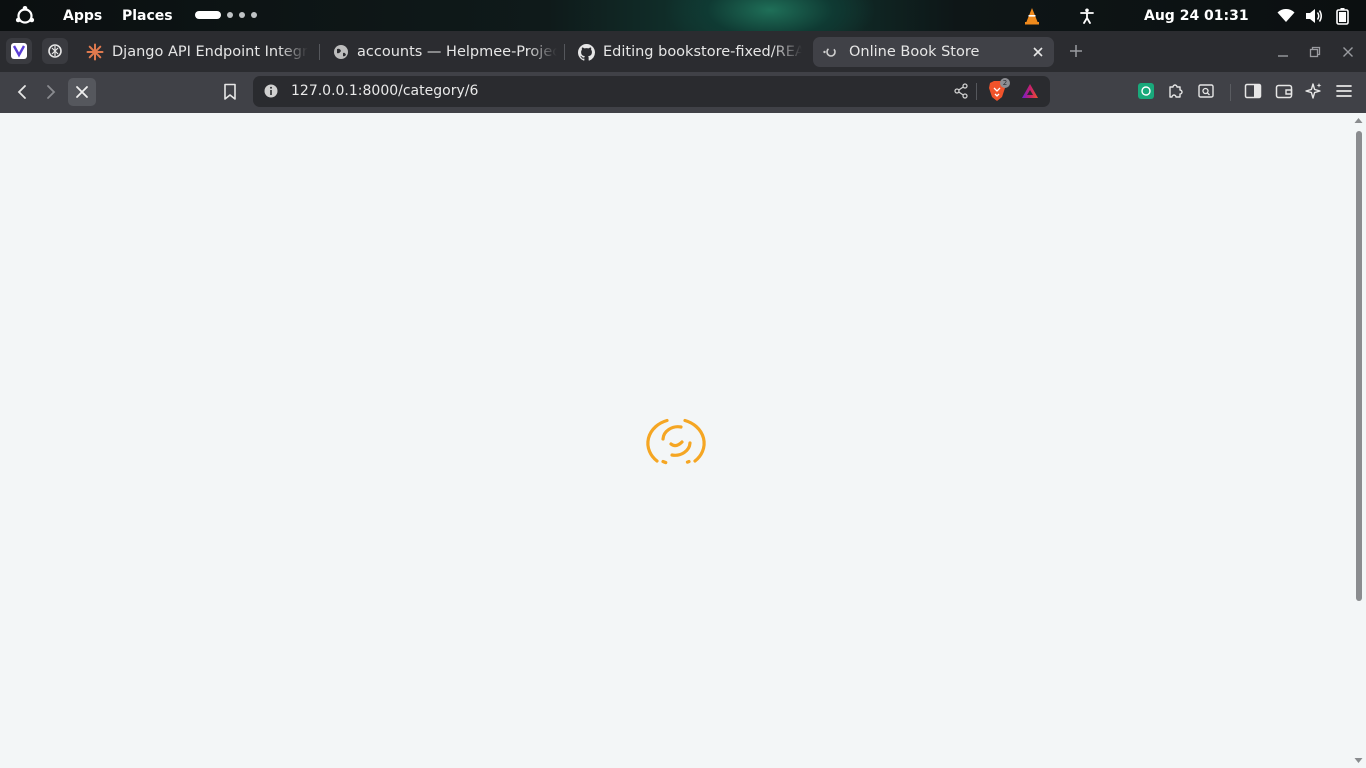 The width and height of the screenshot is (1366, 768). What do you see at coordinates (208, 15) in the screenshot?
I see `workspace-active` at bounding box center [208, 15].